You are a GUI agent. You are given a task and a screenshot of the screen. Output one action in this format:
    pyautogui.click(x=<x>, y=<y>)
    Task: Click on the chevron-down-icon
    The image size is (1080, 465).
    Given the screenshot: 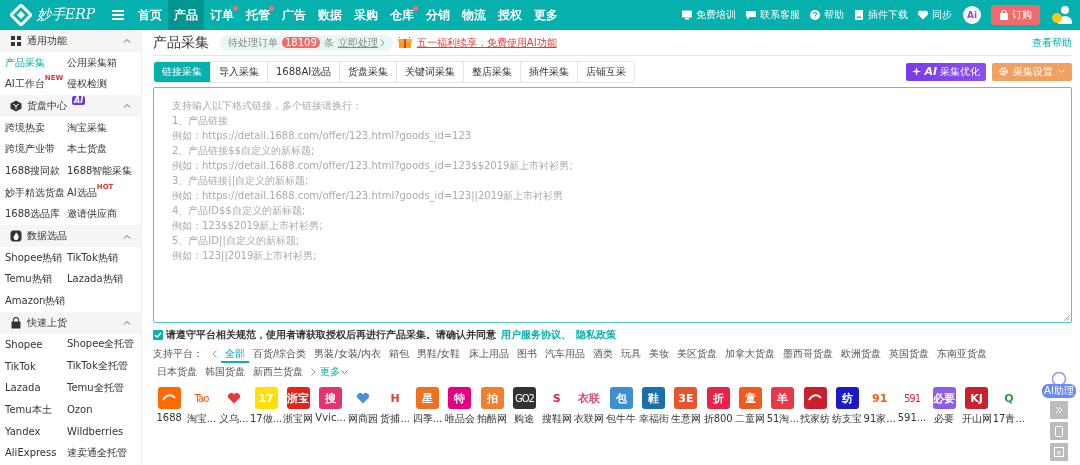 What is the action you would take?
    pyautogui.click(x=1061, y=71)
    